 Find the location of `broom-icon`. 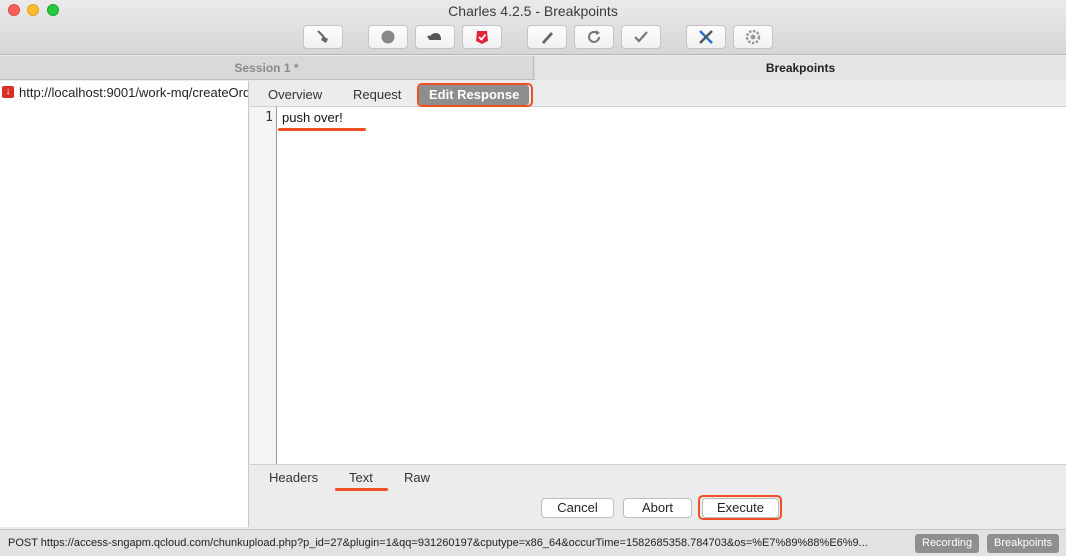

broom-icon is located at coordinates (322, 36).